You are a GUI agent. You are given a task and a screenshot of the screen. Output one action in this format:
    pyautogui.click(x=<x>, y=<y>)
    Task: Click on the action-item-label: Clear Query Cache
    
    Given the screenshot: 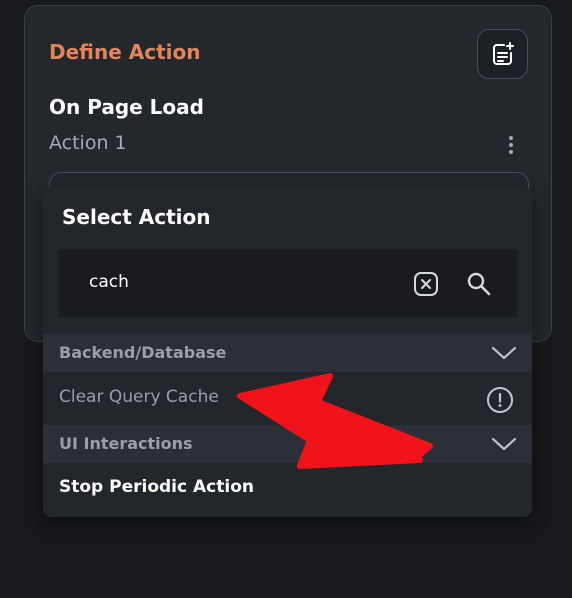 What is the action you would take?
    pyautogui.click(x=139, y=397)
    